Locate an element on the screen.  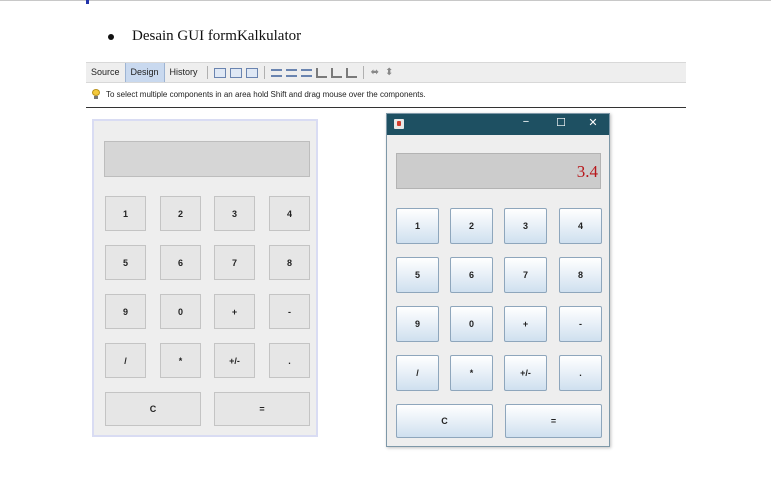
design-button-2: 2 is located at coordinates (180, 213).